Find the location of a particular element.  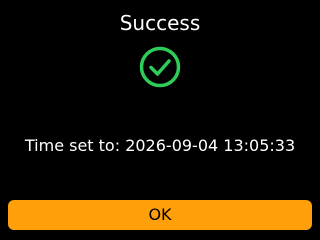

dialog-title: Success is located at coordinates (160, 23).